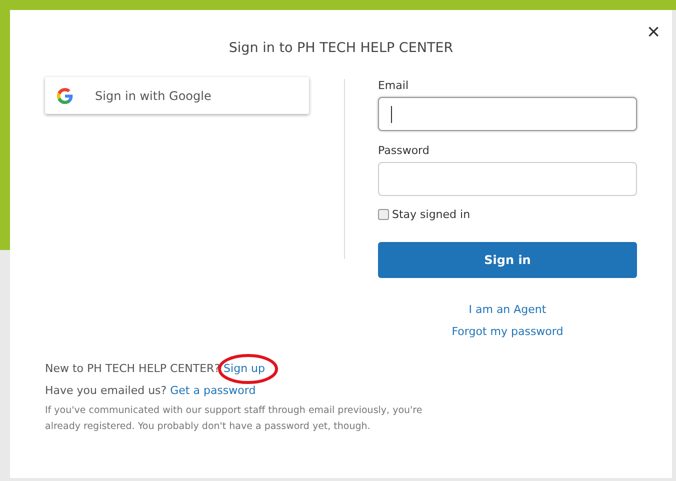  I want to click on checkbox, so click(383, 214).